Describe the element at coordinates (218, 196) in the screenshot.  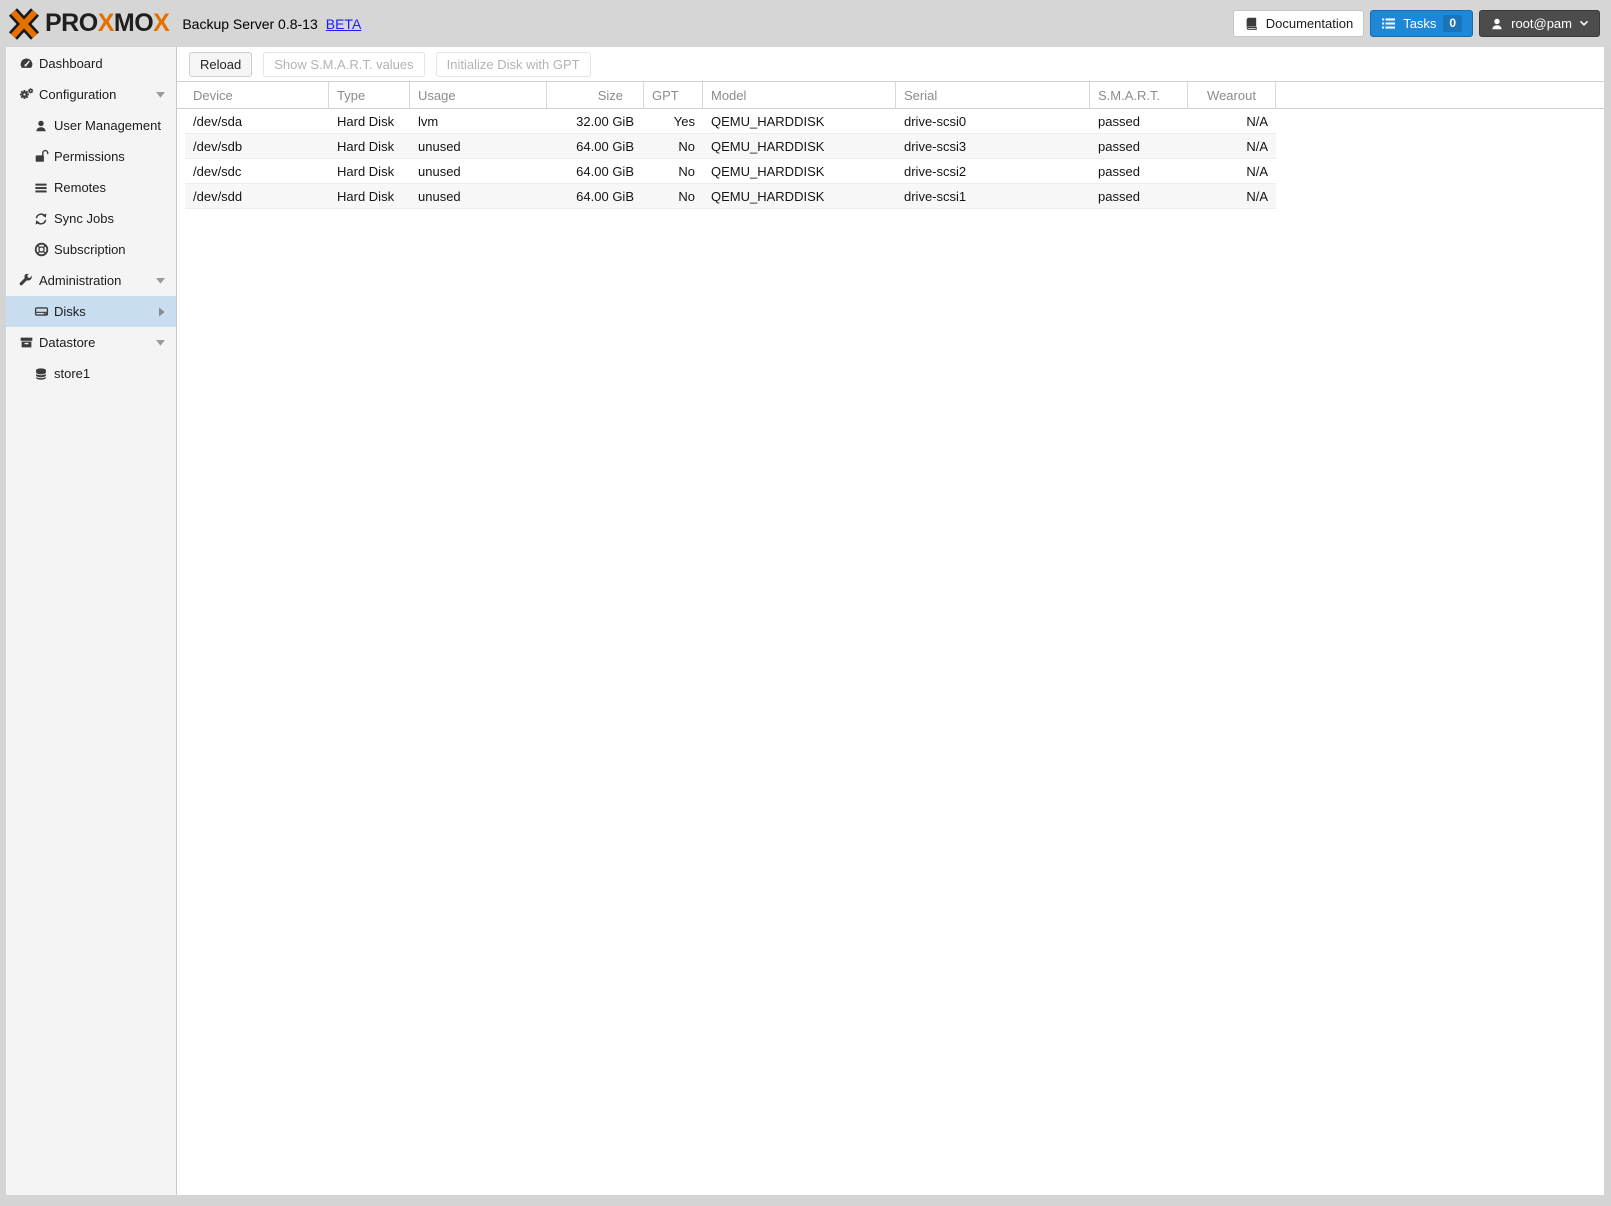
I see `cell-device: /dev/sdd` at that location.